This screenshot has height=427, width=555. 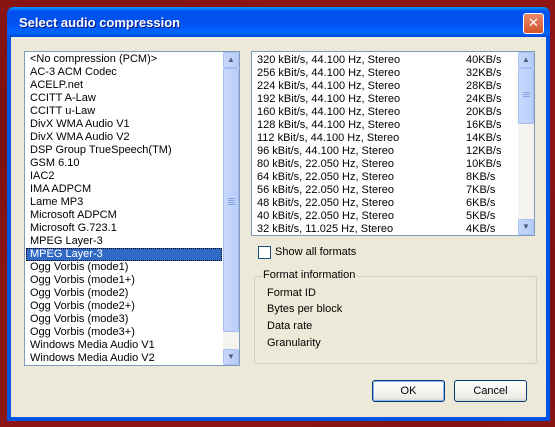 I want to click on ok-button: OK, so click(x=408, y=391).